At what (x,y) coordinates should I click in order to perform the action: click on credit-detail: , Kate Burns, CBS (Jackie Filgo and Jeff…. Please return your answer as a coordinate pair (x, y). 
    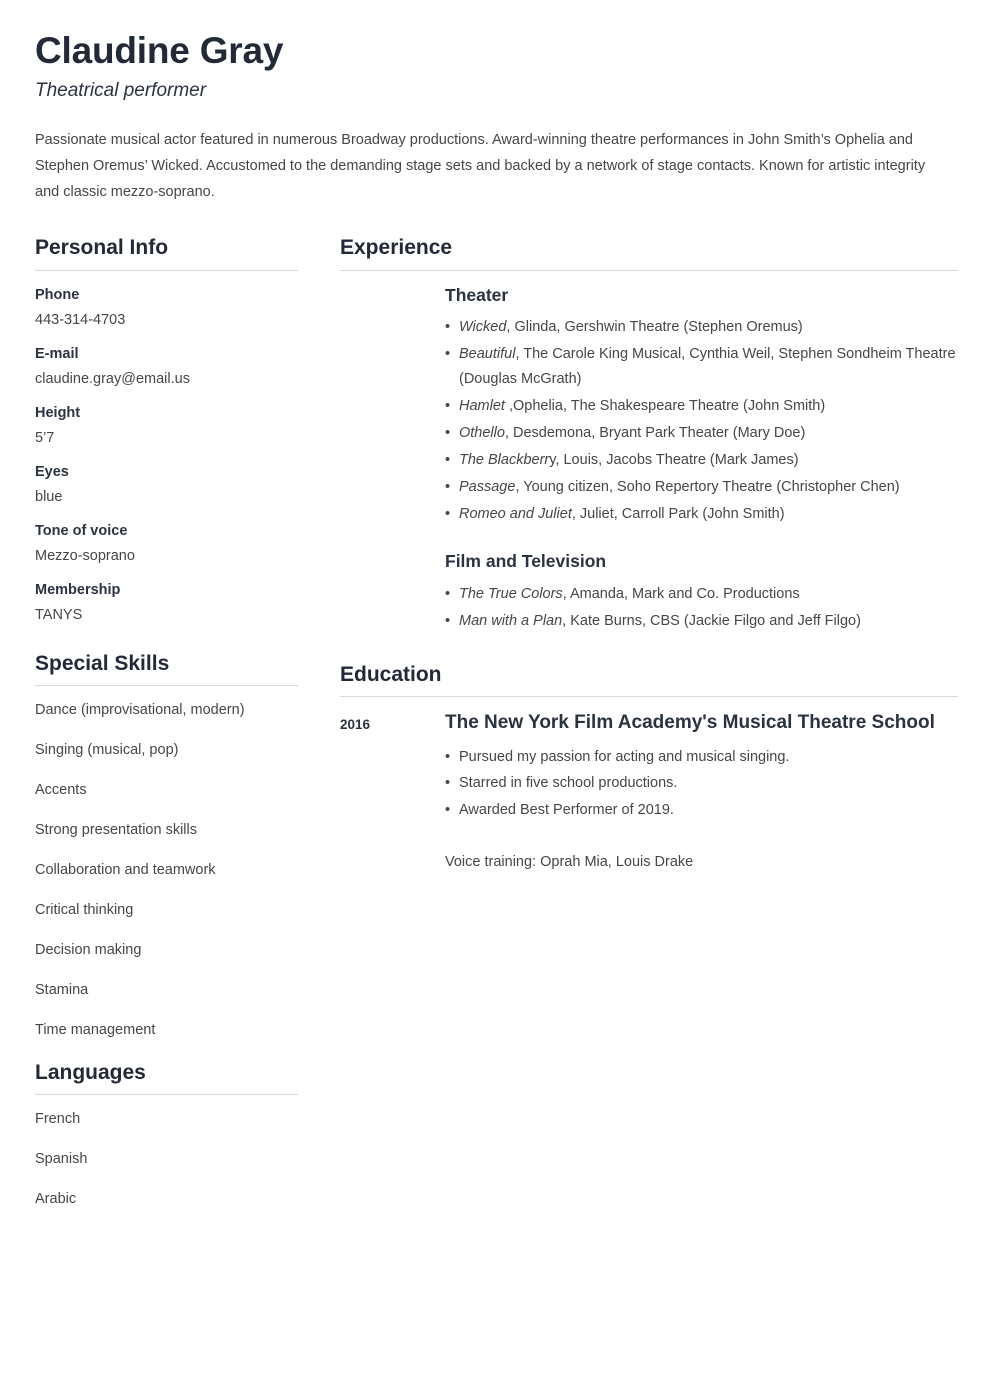
    Looking at the image, I should click on (711, 620).